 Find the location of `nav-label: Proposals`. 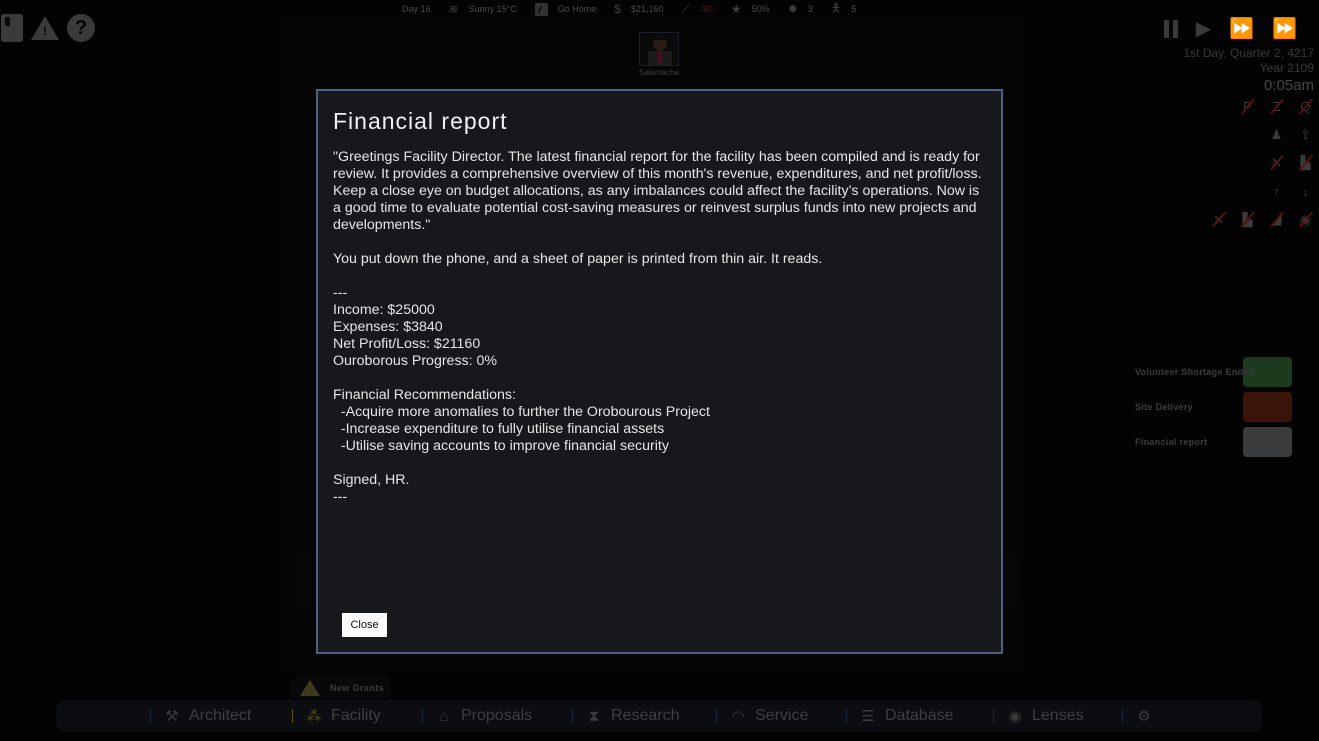

nav-label: Proposals is located at coordinates (497, 715).